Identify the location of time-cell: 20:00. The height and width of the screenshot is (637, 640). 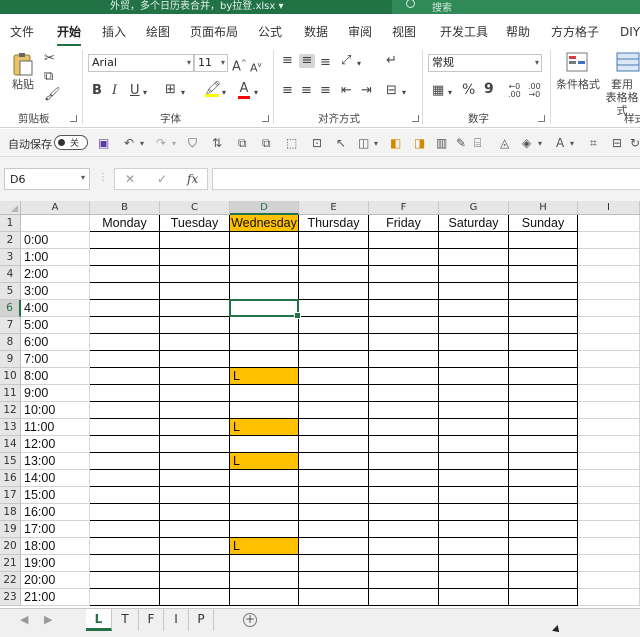
(55, 580).